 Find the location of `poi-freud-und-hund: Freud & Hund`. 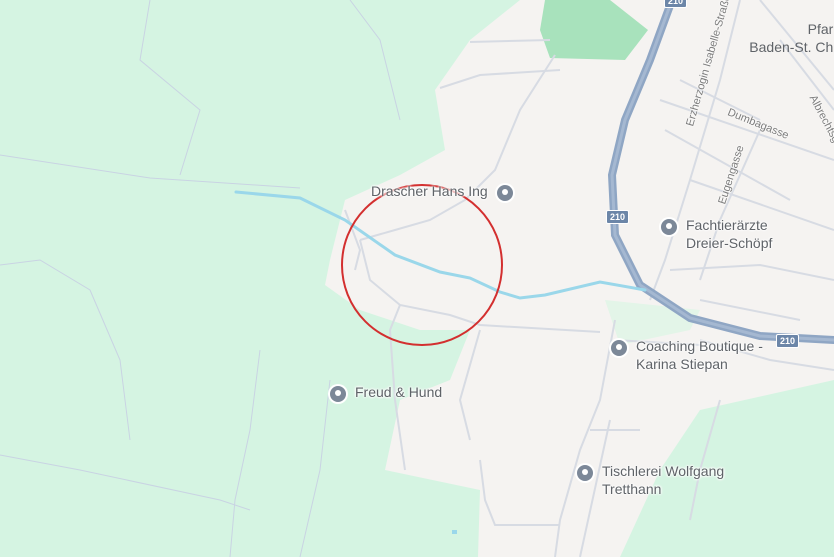

poi-freud-und-hund: Freud & Hund is located at coordinates (384, 394).